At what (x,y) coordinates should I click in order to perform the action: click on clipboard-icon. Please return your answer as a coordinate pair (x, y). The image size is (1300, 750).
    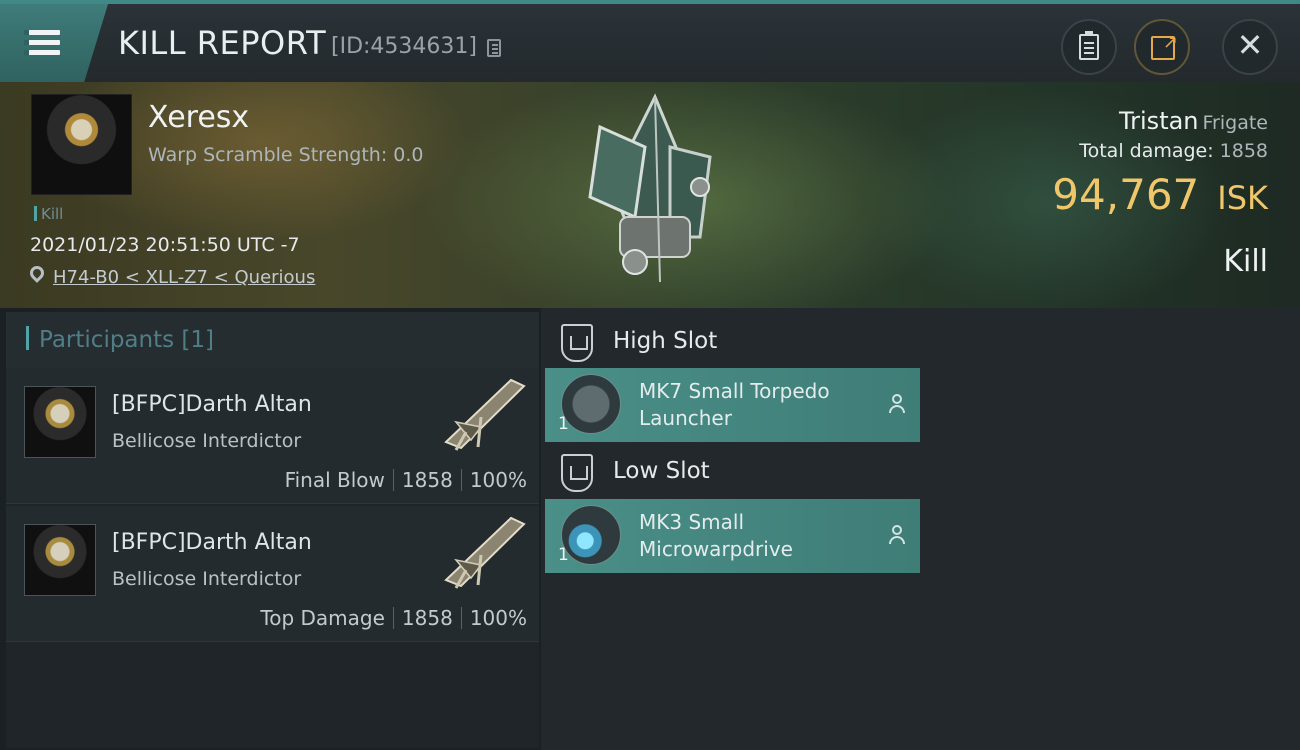
    Looking at the image, I should click on (1089, 45).